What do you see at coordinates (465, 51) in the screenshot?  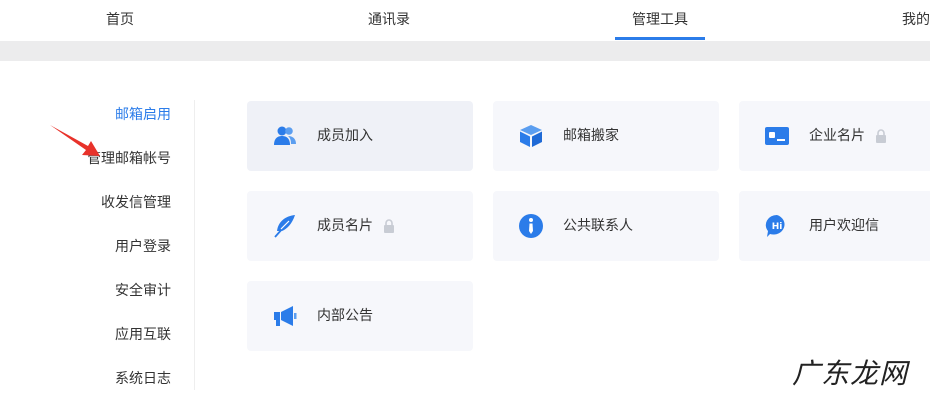 I see `header-divider-bar` at bounding box center [465, 51].